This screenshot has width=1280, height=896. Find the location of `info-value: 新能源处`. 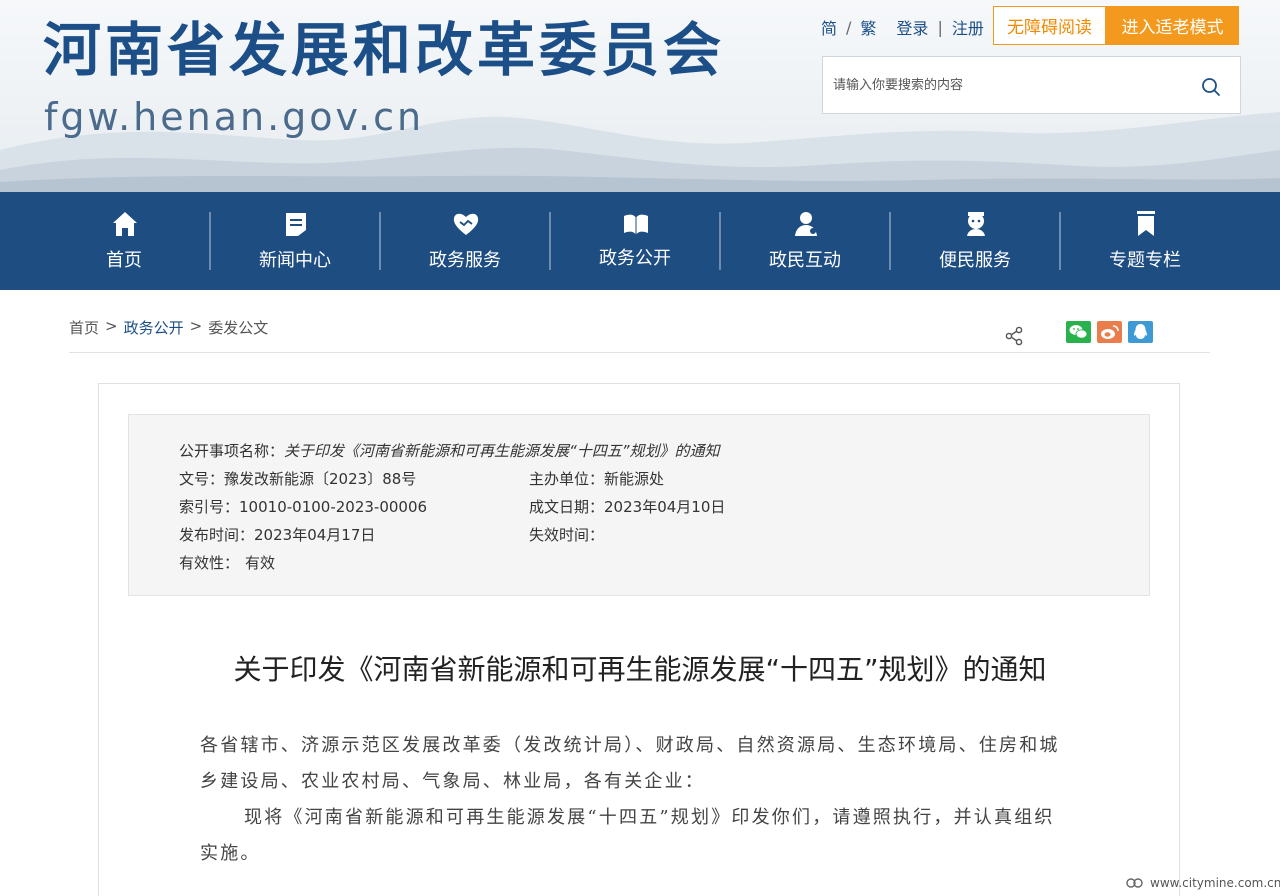

info-value: 新能源处 is located at coordinates (634, 479).